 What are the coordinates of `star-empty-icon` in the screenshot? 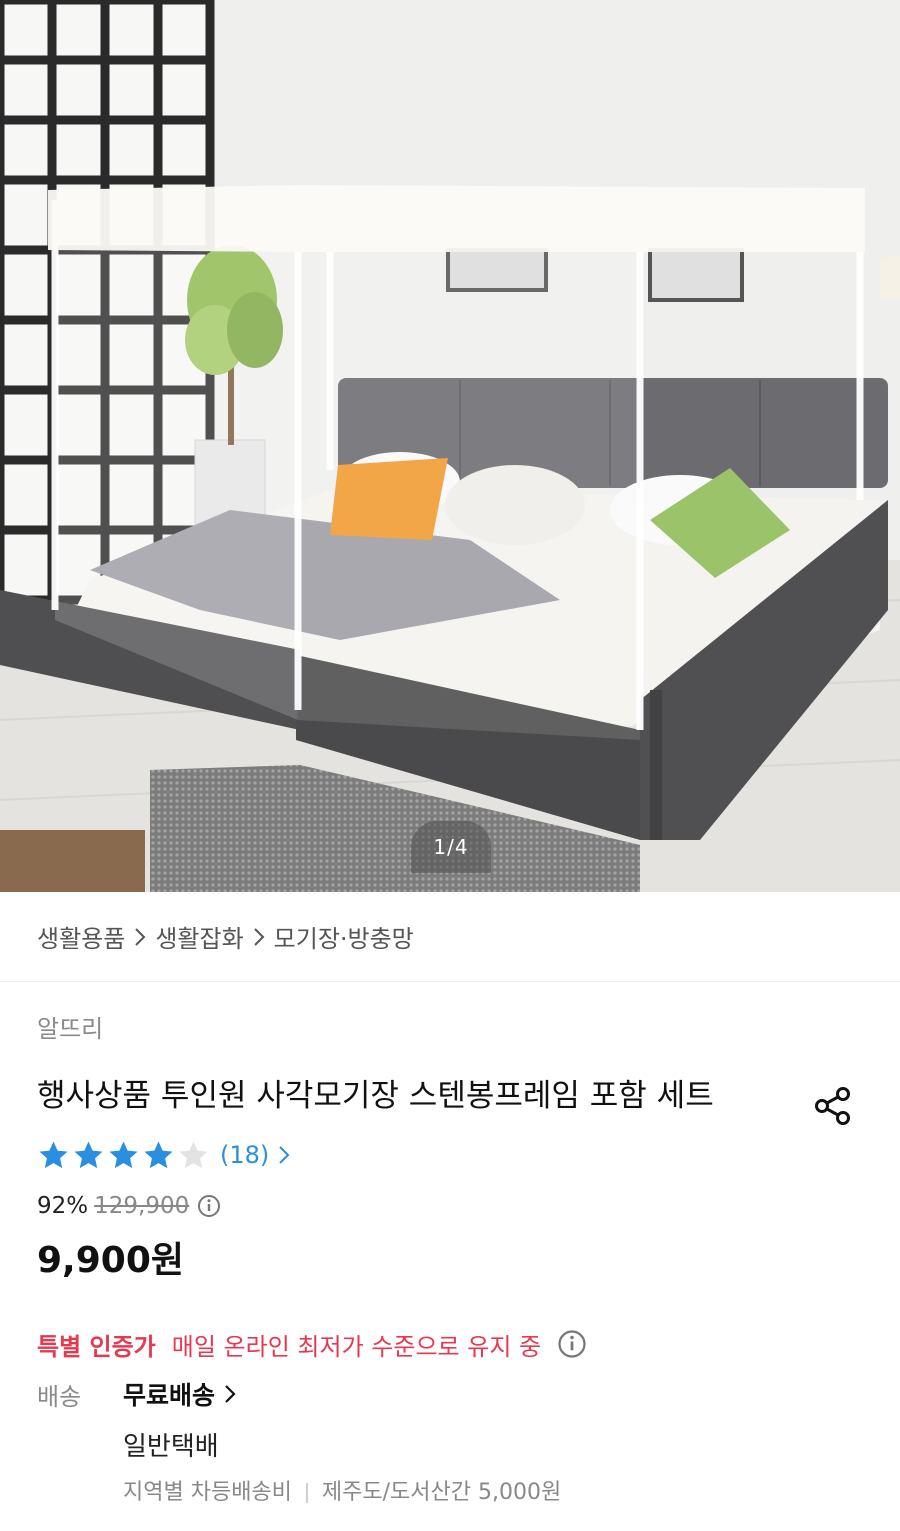 It's located at (193, 1155).